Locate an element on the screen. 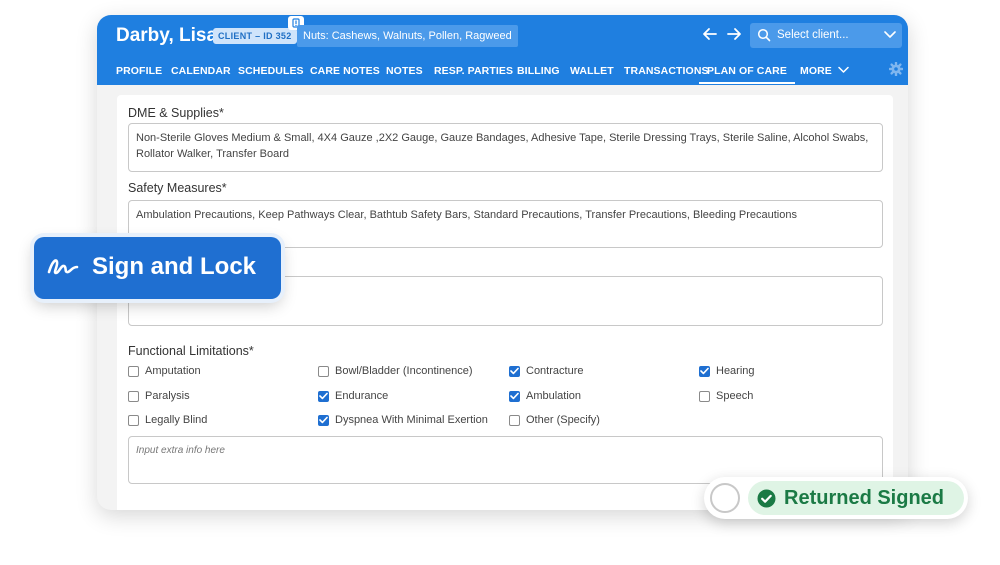 The width and height of the screenshot is (1000, 565). client-id-badge: CLIENT – ID 352 is located at coordinates (255, 36).